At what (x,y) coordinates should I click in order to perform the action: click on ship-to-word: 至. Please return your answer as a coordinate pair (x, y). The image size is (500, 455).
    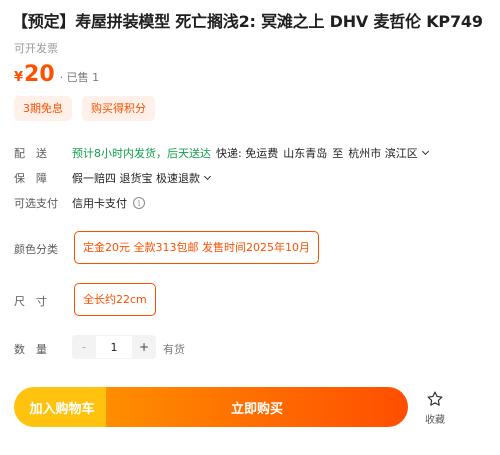
    Looking at the image, I should click on (338, 153).